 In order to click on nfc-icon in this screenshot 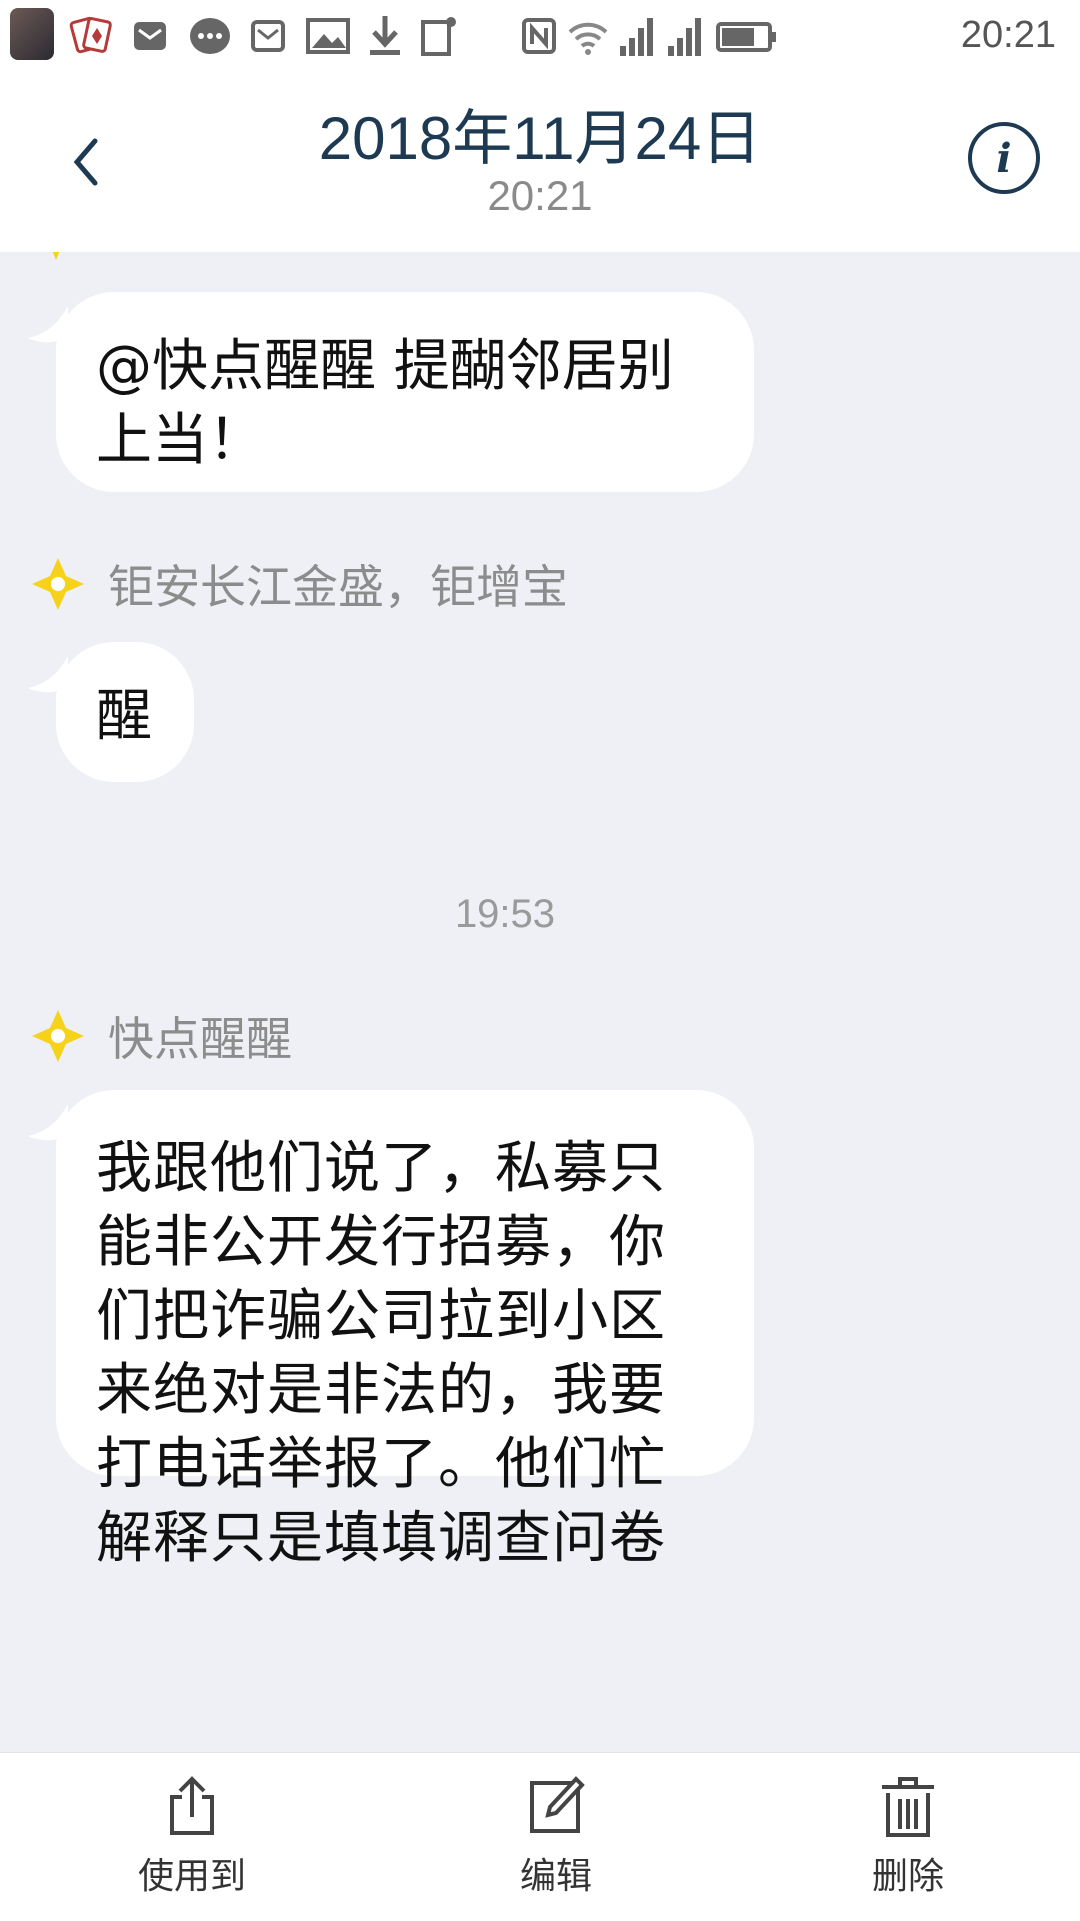, I will do `click(539, 36)`.